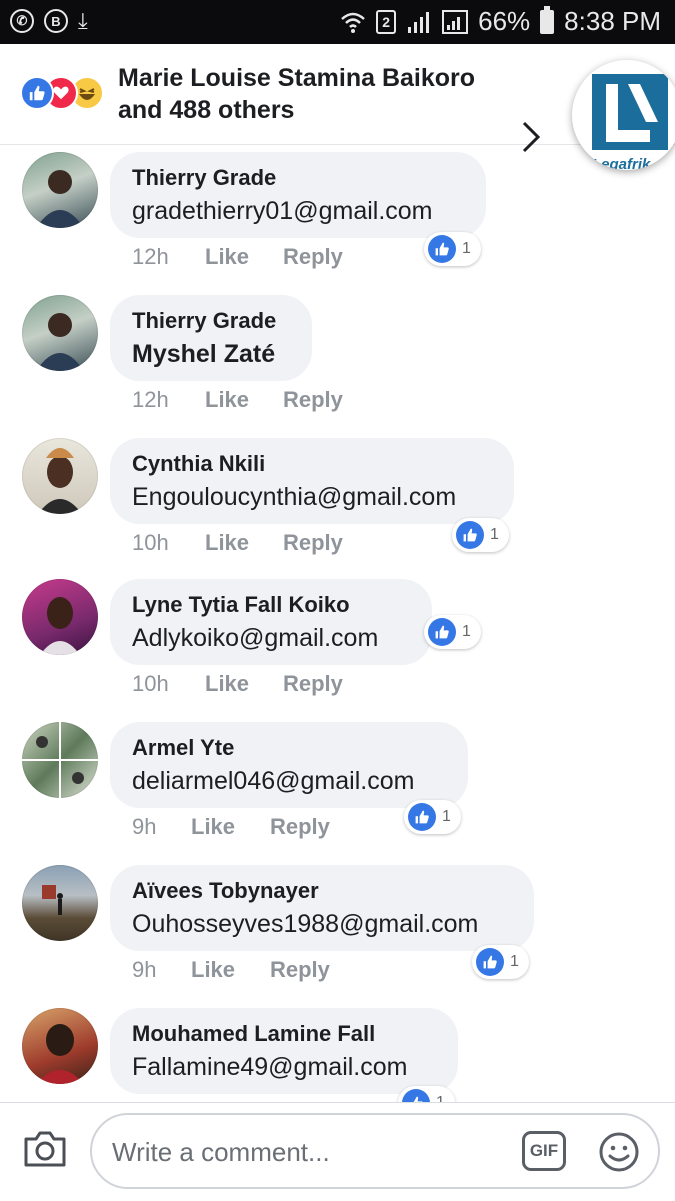 The image size is (675, 1201). I want to click on comment-bubble: Thierry Grade gradethierry01@gmail.com, so click(298, 195).